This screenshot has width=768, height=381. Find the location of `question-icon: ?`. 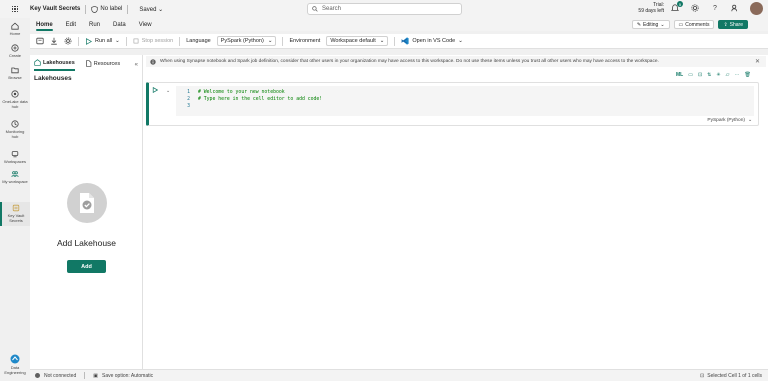

question-icon: ? is located at coordinates (715, 8).